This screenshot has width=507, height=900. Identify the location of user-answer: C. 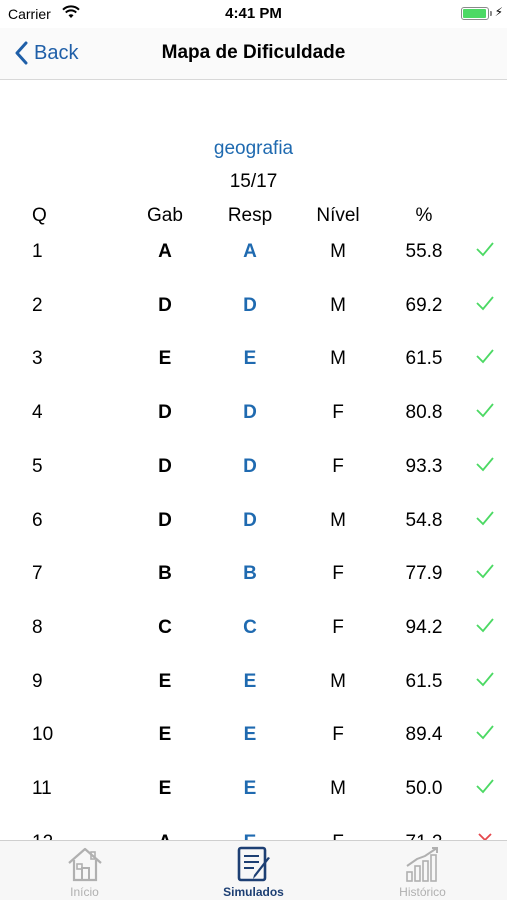
(250, 627).